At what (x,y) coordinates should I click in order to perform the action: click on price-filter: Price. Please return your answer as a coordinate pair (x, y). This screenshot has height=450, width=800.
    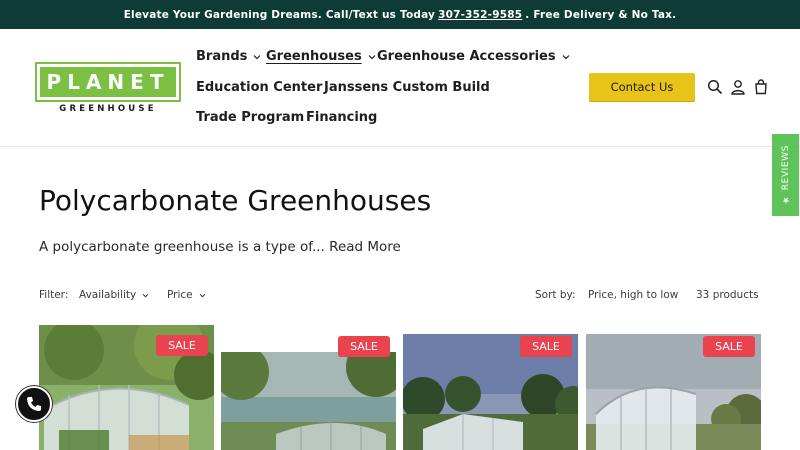
    Looking at the image, I should click on (186, 295).